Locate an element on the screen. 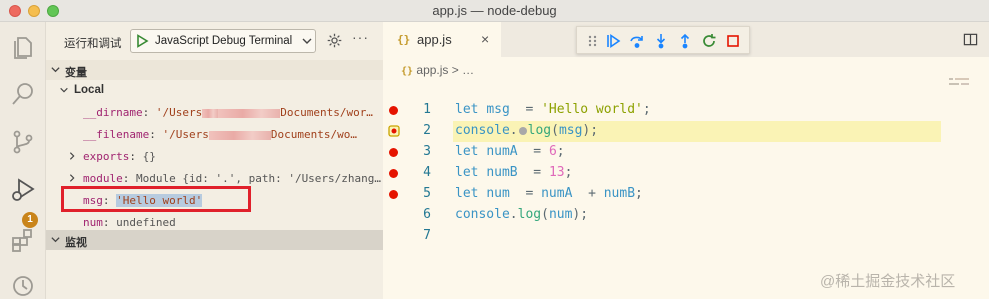  code-token: ); is located at coordinates (580, 214).